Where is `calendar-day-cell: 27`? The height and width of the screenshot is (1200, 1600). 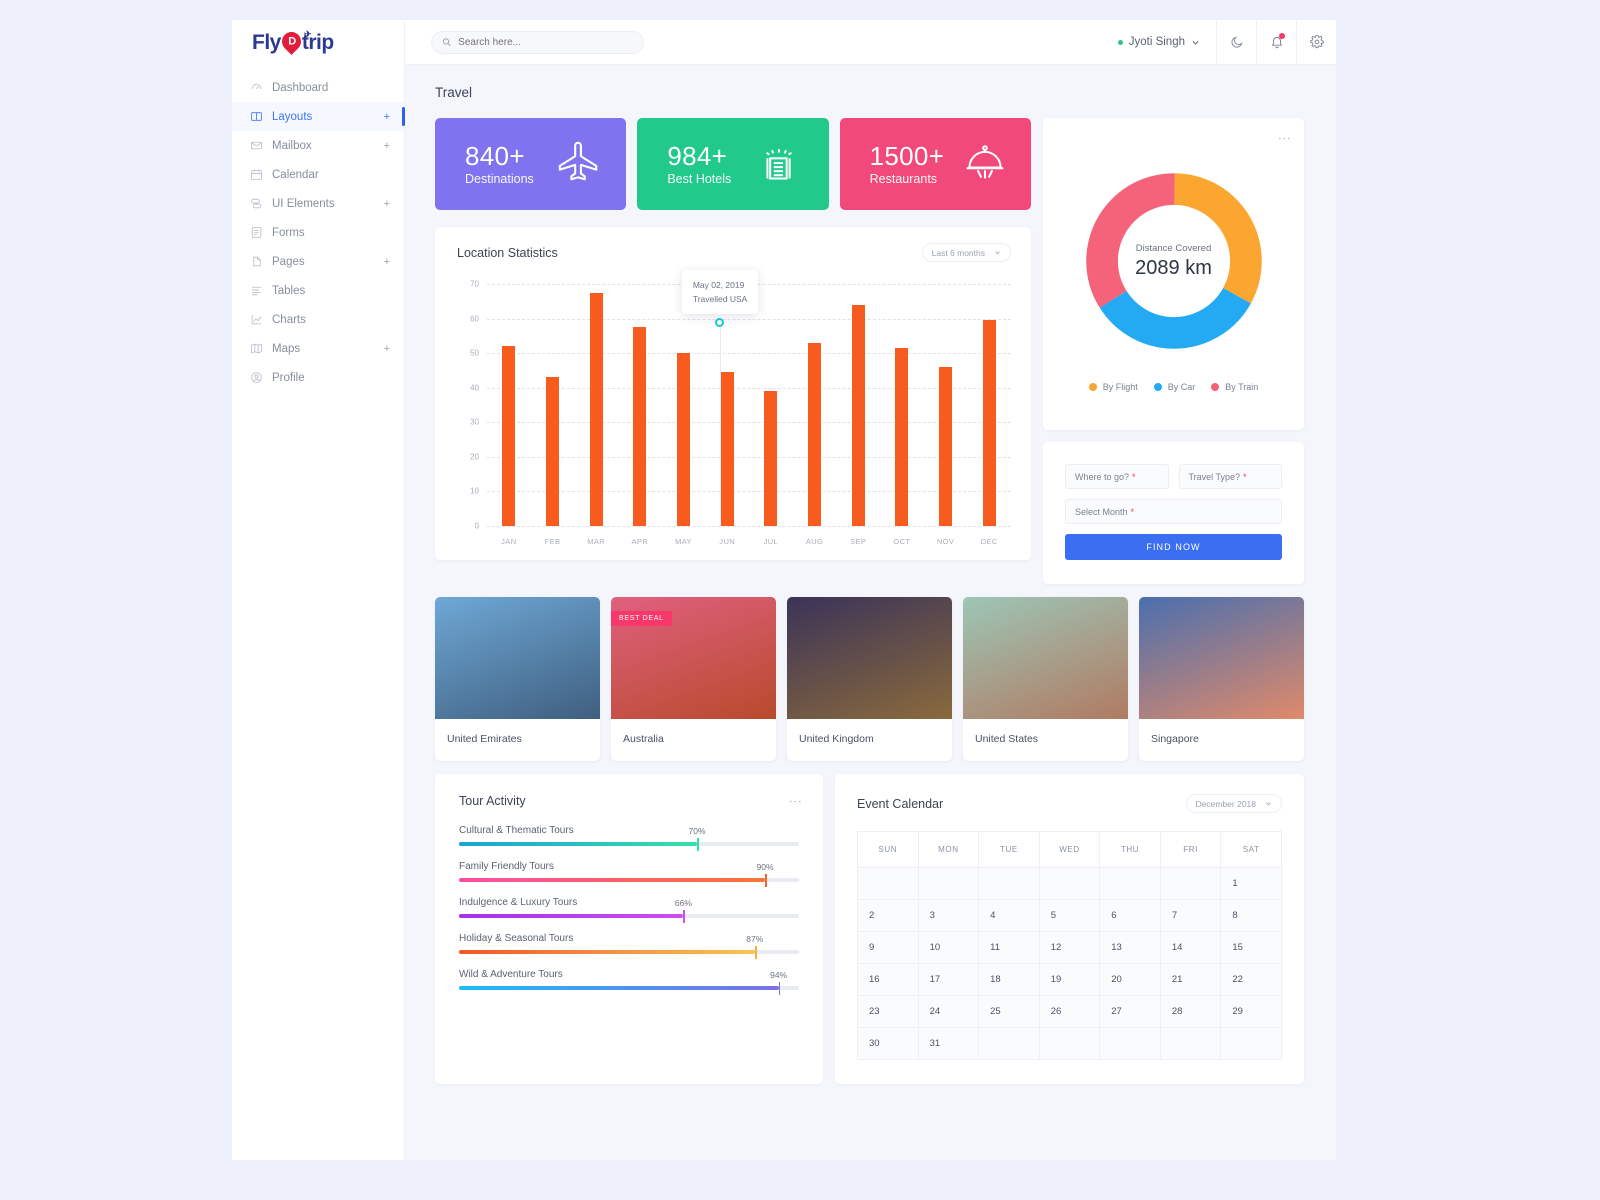 calendar-day-cell: 27 is located at coordinates (1130, 1011).